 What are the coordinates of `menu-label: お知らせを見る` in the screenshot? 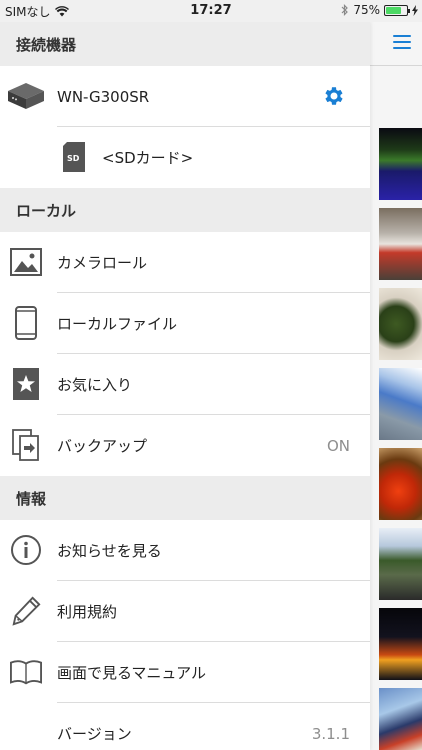 It's located at (109, 551).